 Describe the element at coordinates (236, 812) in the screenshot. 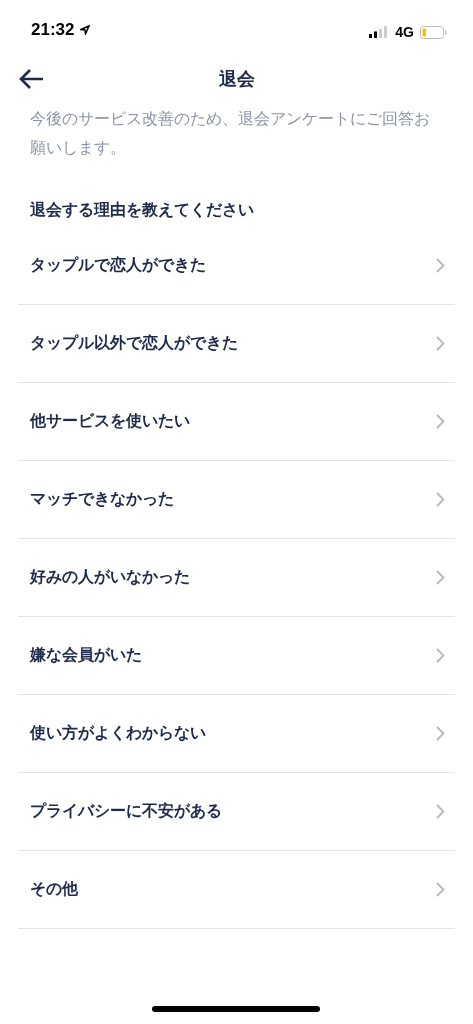

I see `reason-item: プライバシーに不安がある` at that location.